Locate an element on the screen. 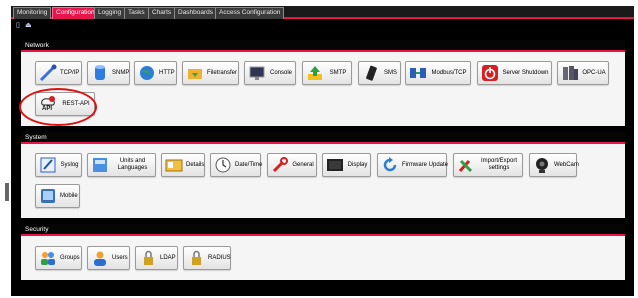 The height and width of the screenshot is (298, 638). webcam-button: WebCam is located at coordinates (554, 165).